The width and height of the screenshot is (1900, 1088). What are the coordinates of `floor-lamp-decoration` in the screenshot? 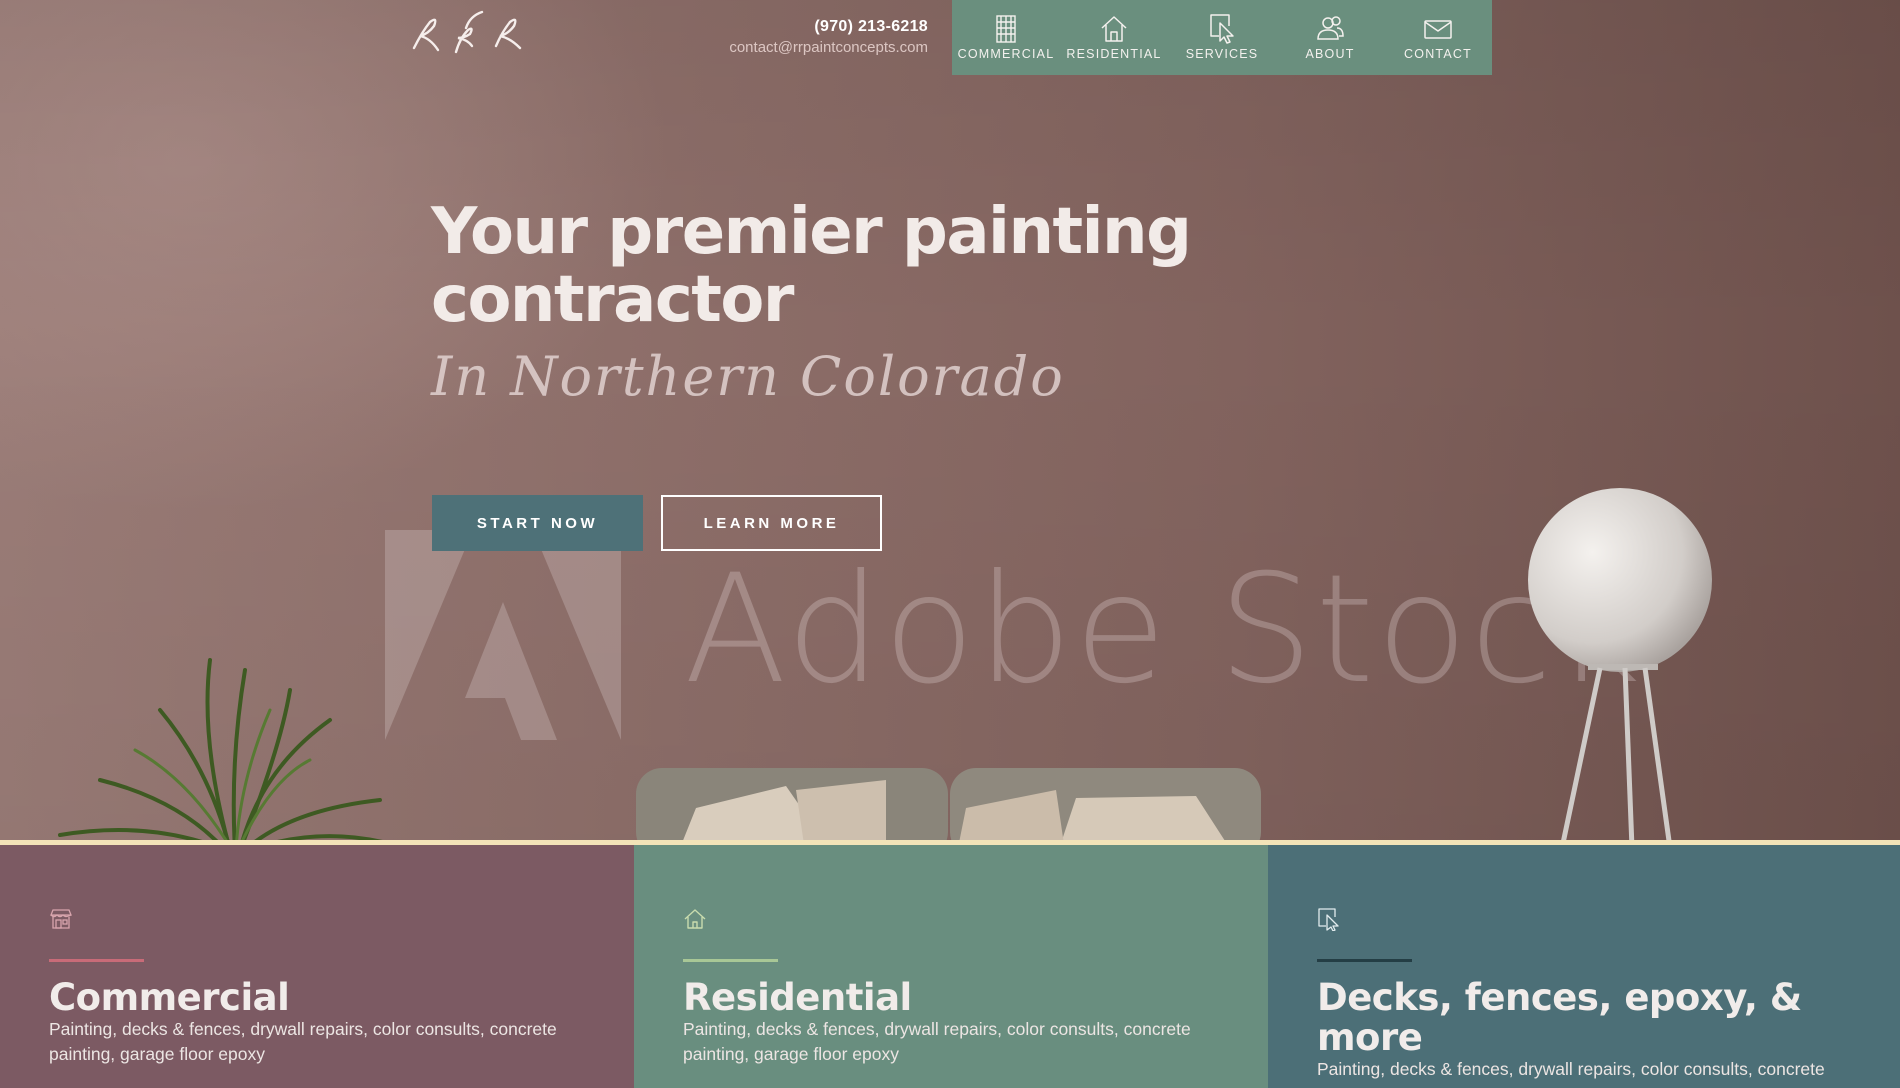 It's located at (1620, 664).